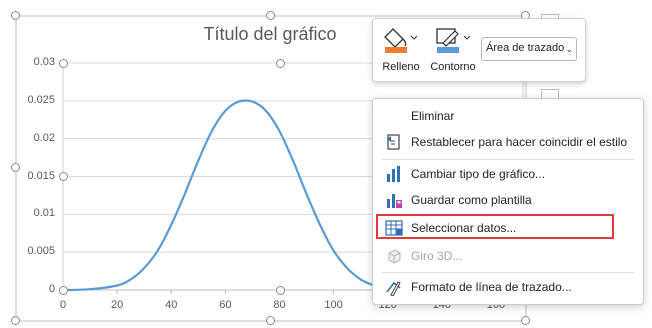 Image resolution: width=652 pixels, height=328 pixels. Describe the element at coordinates (225, 305) in the screenshot. I see `x-tick-label: 60` at that location.